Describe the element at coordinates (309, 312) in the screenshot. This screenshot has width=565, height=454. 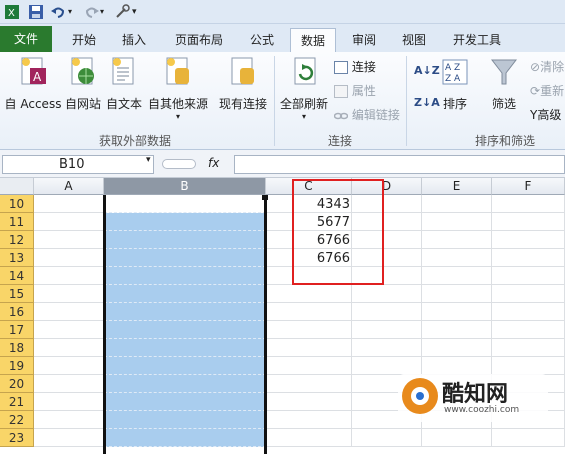
I see `cell-c16` at that location.